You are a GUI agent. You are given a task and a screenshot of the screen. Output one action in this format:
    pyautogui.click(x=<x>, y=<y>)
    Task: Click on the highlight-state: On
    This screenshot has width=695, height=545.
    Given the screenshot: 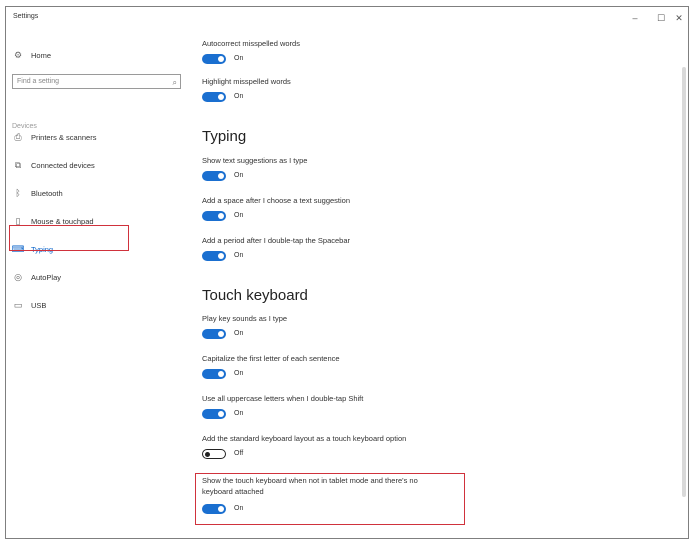 What is the action you would take?
    pyautogui.click(x=239, y=96)
    